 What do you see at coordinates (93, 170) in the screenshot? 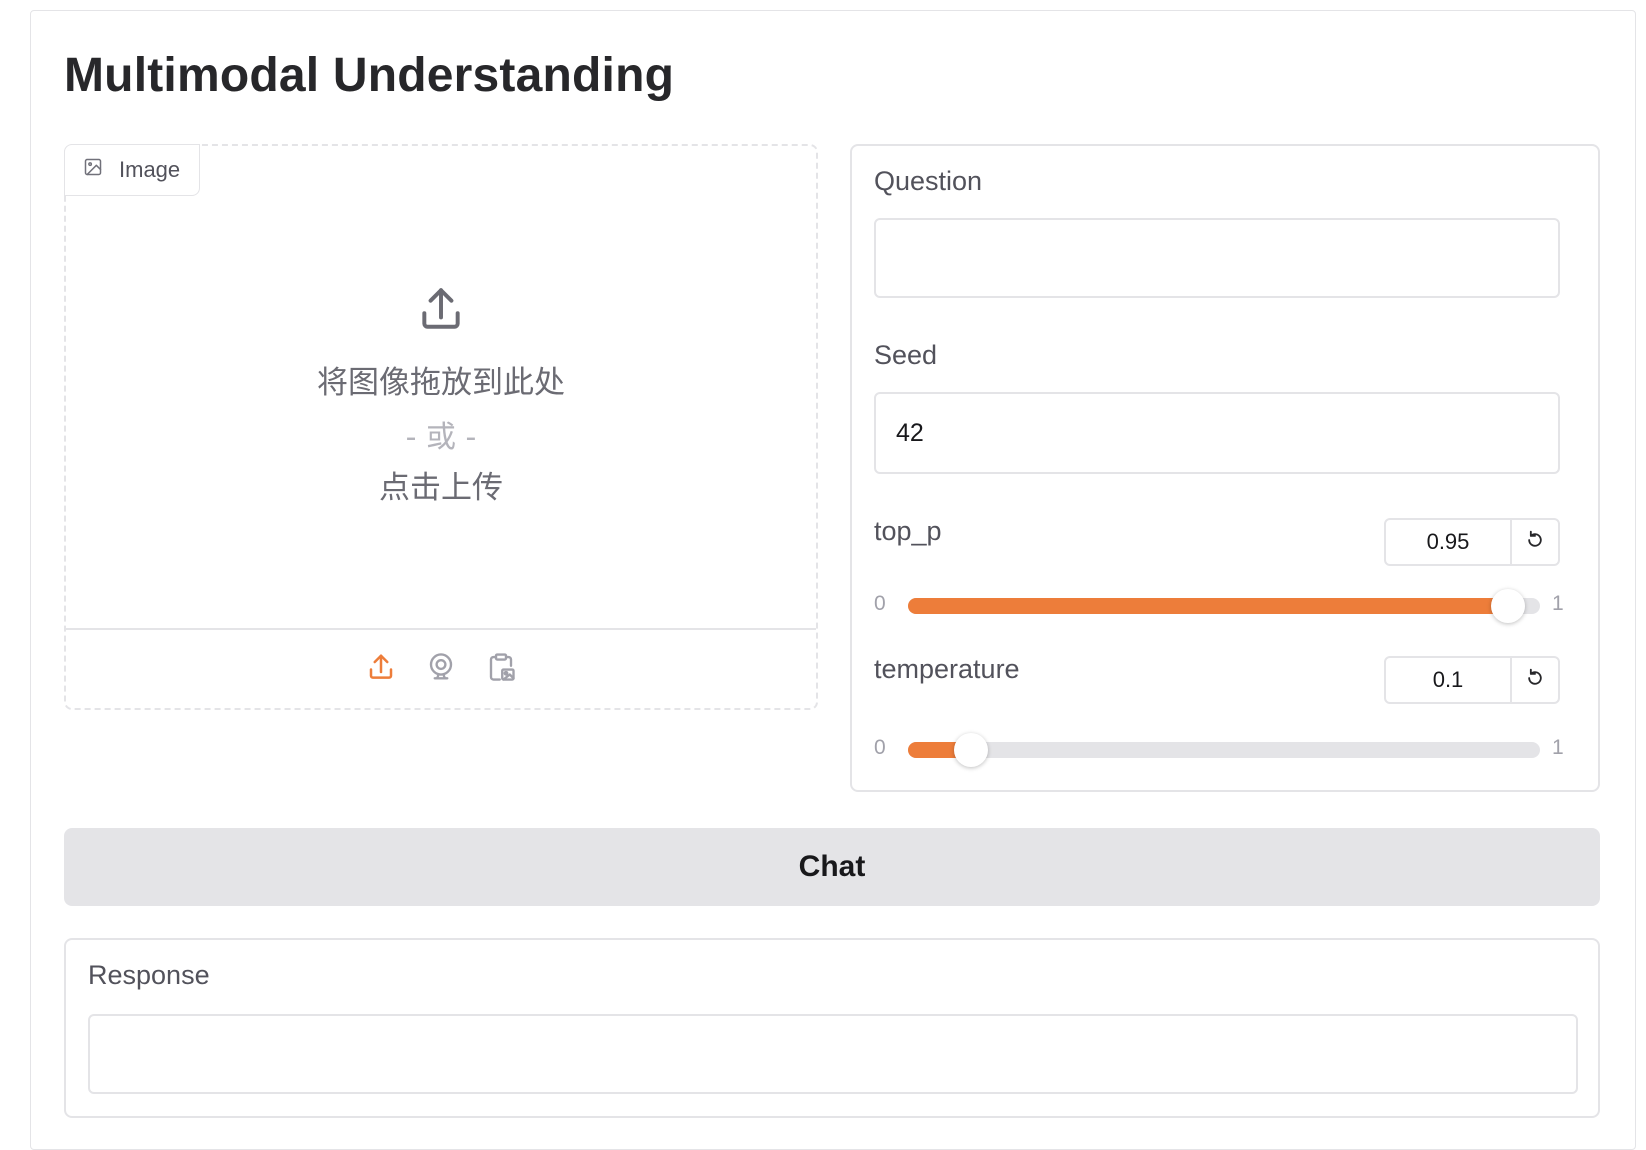
I see `image-icon` at bounding box center [93, 170].